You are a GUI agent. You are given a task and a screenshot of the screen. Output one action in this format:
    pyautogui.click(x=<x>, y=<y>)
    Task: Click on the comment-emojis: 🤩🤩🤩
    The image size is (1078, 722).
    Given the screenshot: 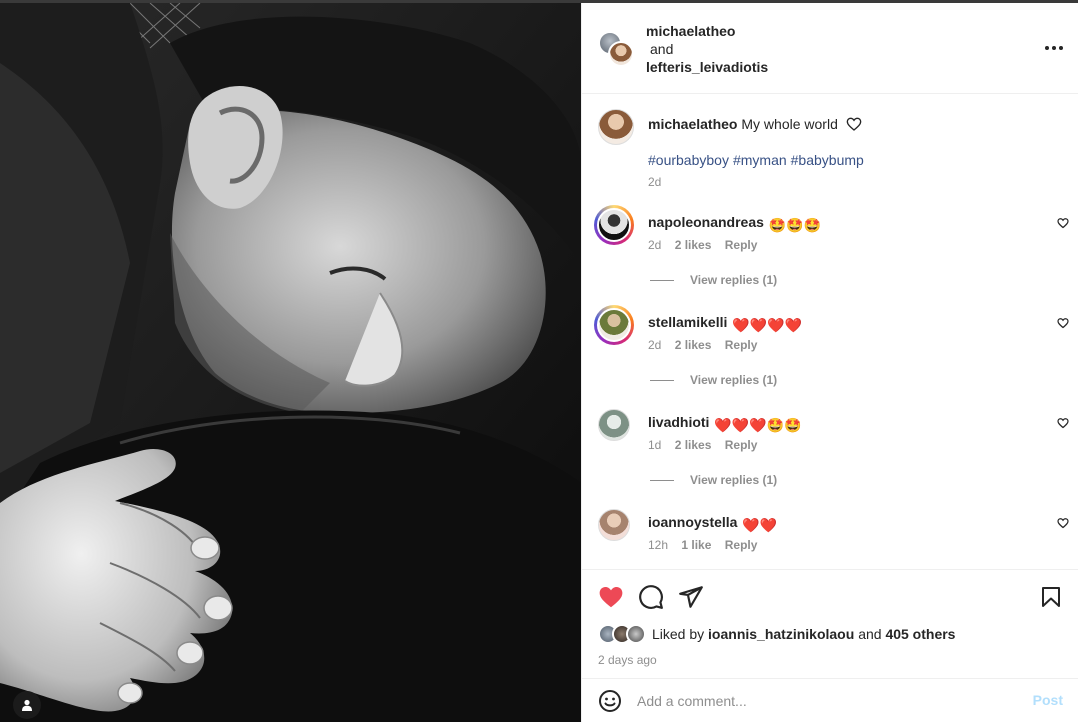 What is the action you would take?
    pyautogui.click(x=795, y=225)
    